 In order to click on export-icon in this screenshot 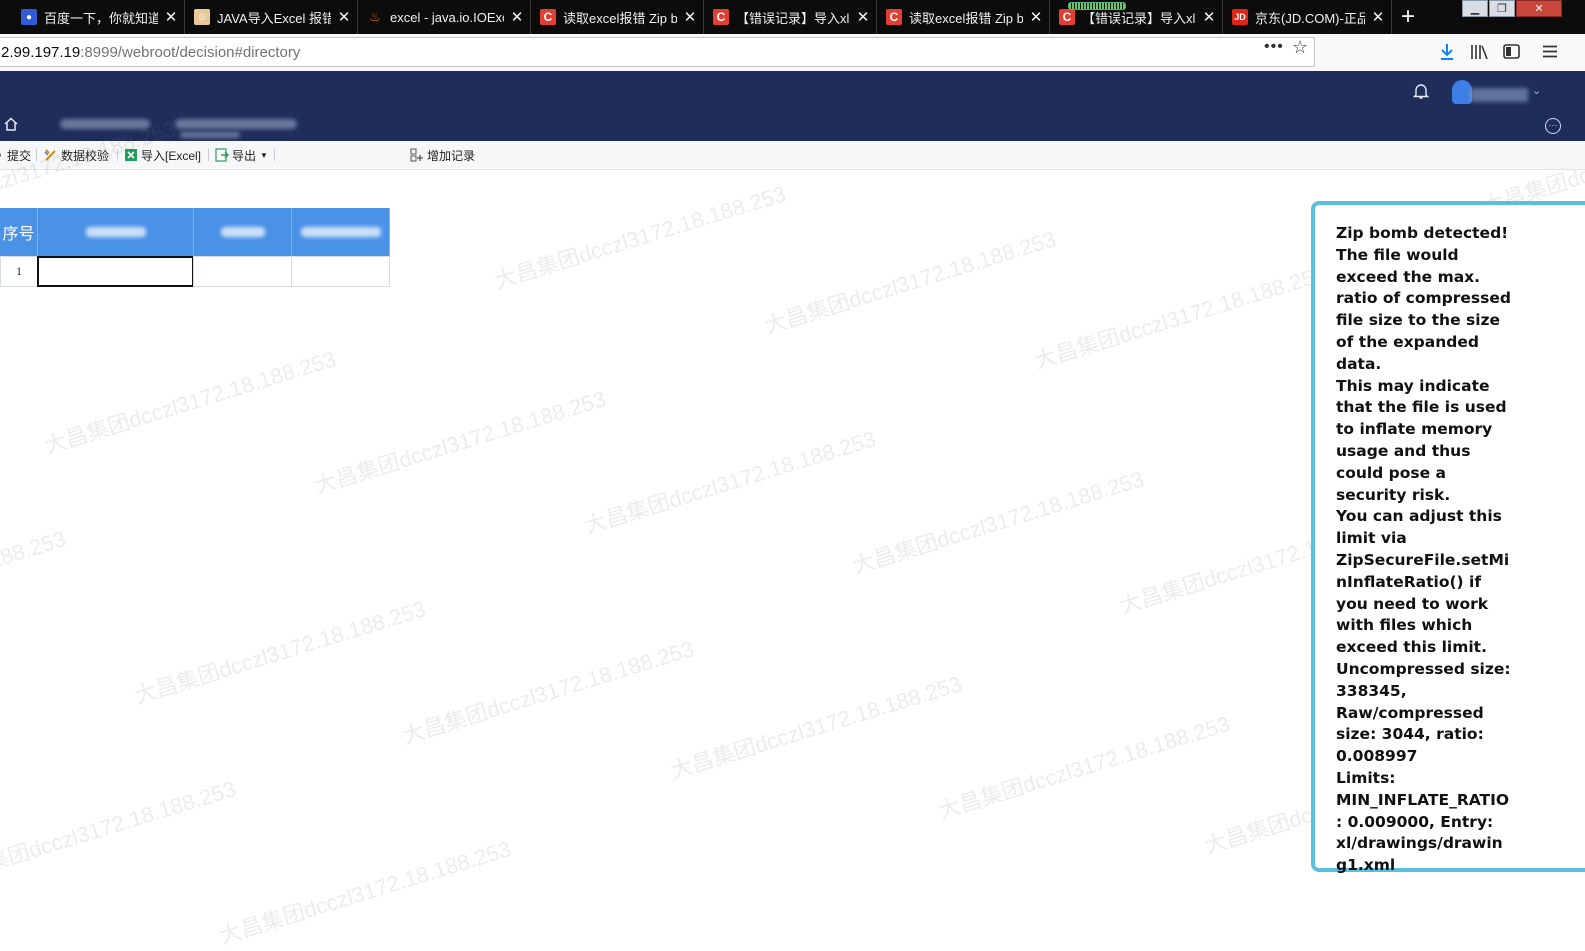, I will do `click(222, 155)`.